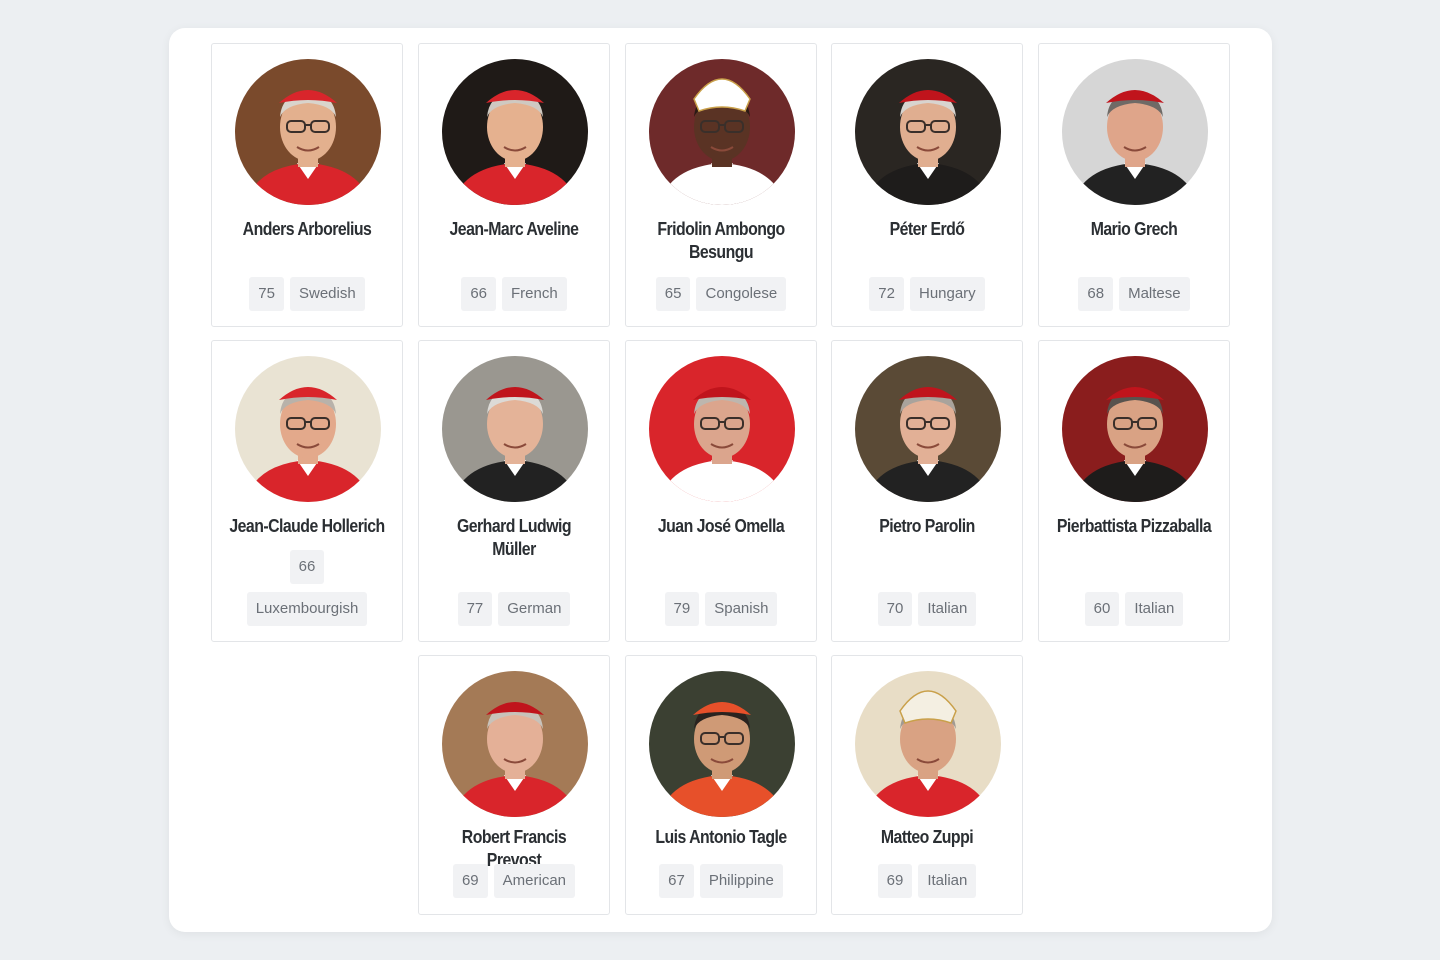 Image resolution: width=1440 pixels, height=960 pixels. What do you see at coordinates (886, 294) in the screenshot?
I see `age-badge: 72` at bounding box center [886, 294].